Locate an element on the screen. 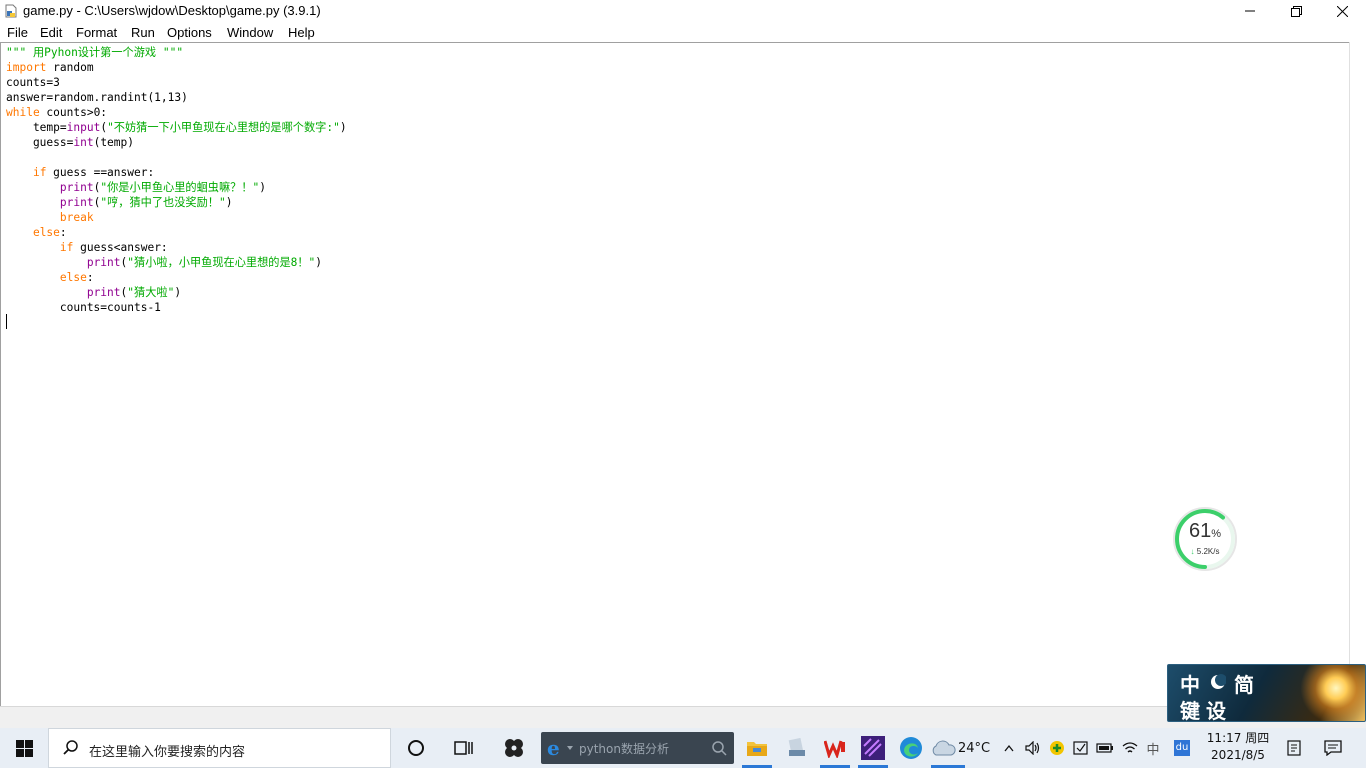 Image resolution: width=1366 pixels, height=768 pixels. wifi-icon is located at coordinates (1130, 747).